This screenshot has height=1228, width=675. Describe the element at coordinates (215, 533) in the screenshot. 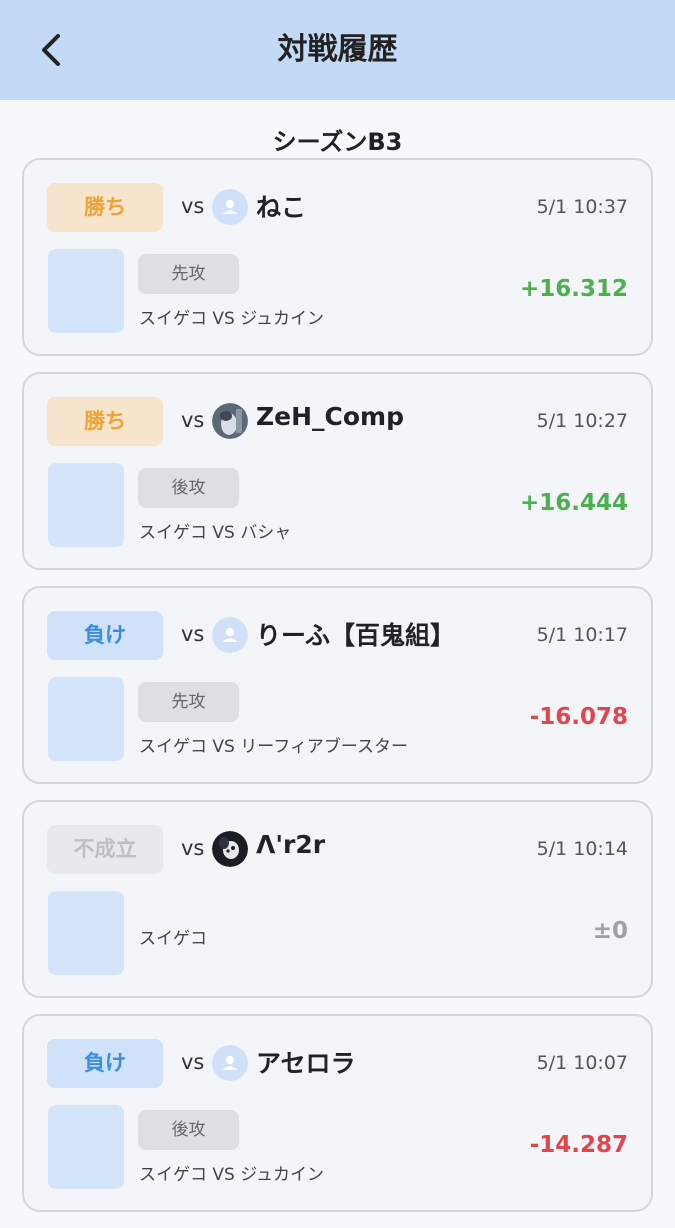

I see `matchup-text: スイゲコ VS バシャ` at that location.